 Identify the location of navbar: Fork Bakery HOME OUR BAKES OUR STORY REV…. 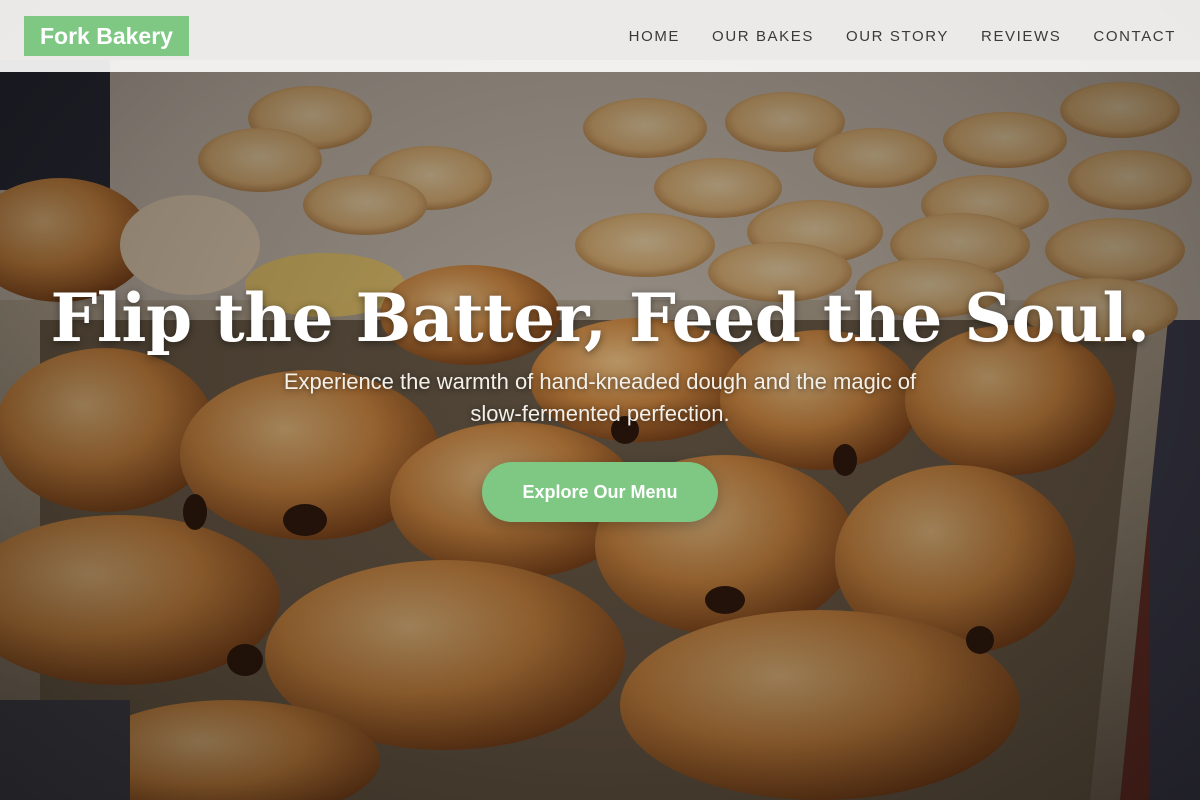
(600, 36).